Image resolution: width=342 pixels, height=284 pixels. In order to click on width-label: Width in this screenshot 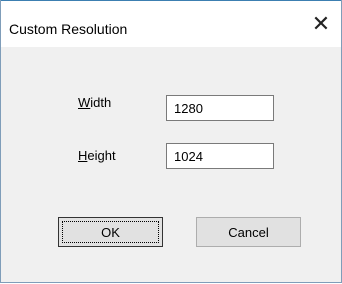, I will do `click(94, 102)`.